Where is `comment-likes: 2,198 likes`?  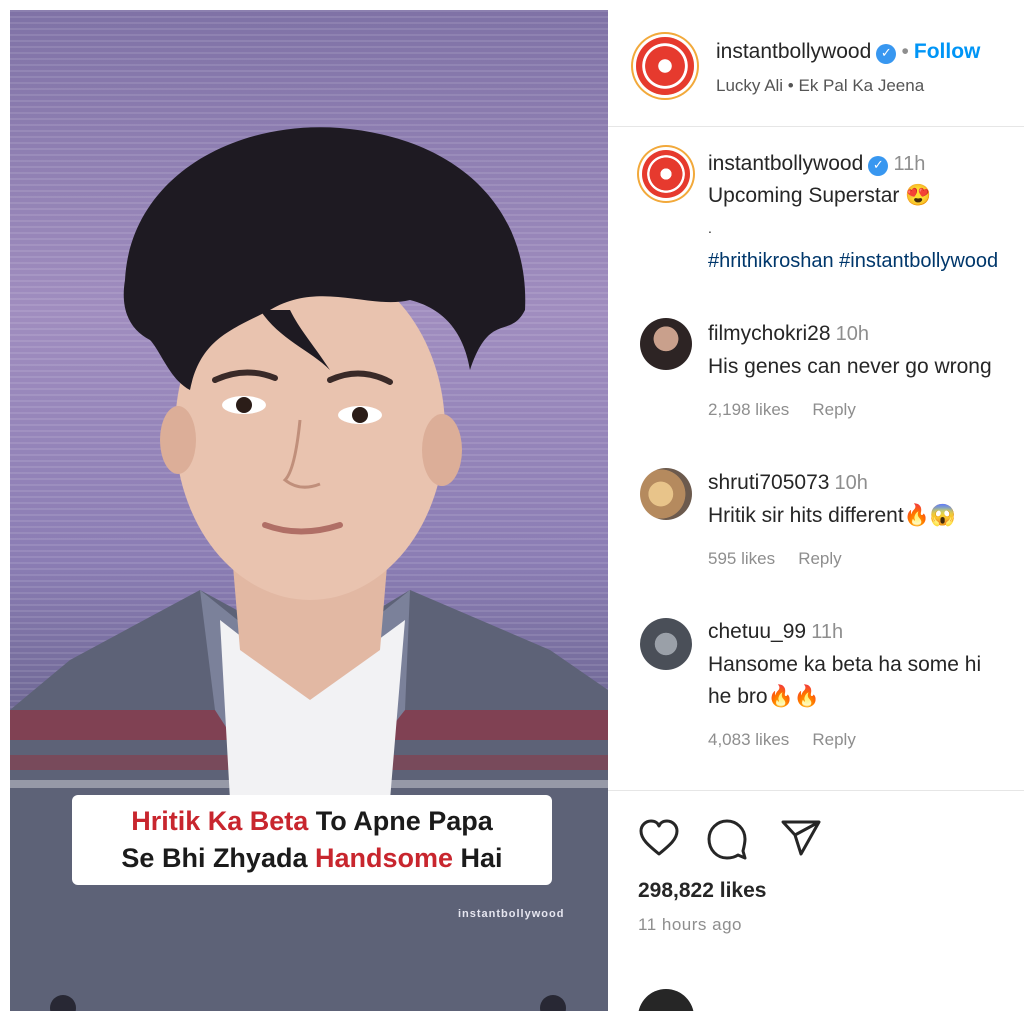
comment-likes: 2,198 likes is located at coordinates (748, 409).